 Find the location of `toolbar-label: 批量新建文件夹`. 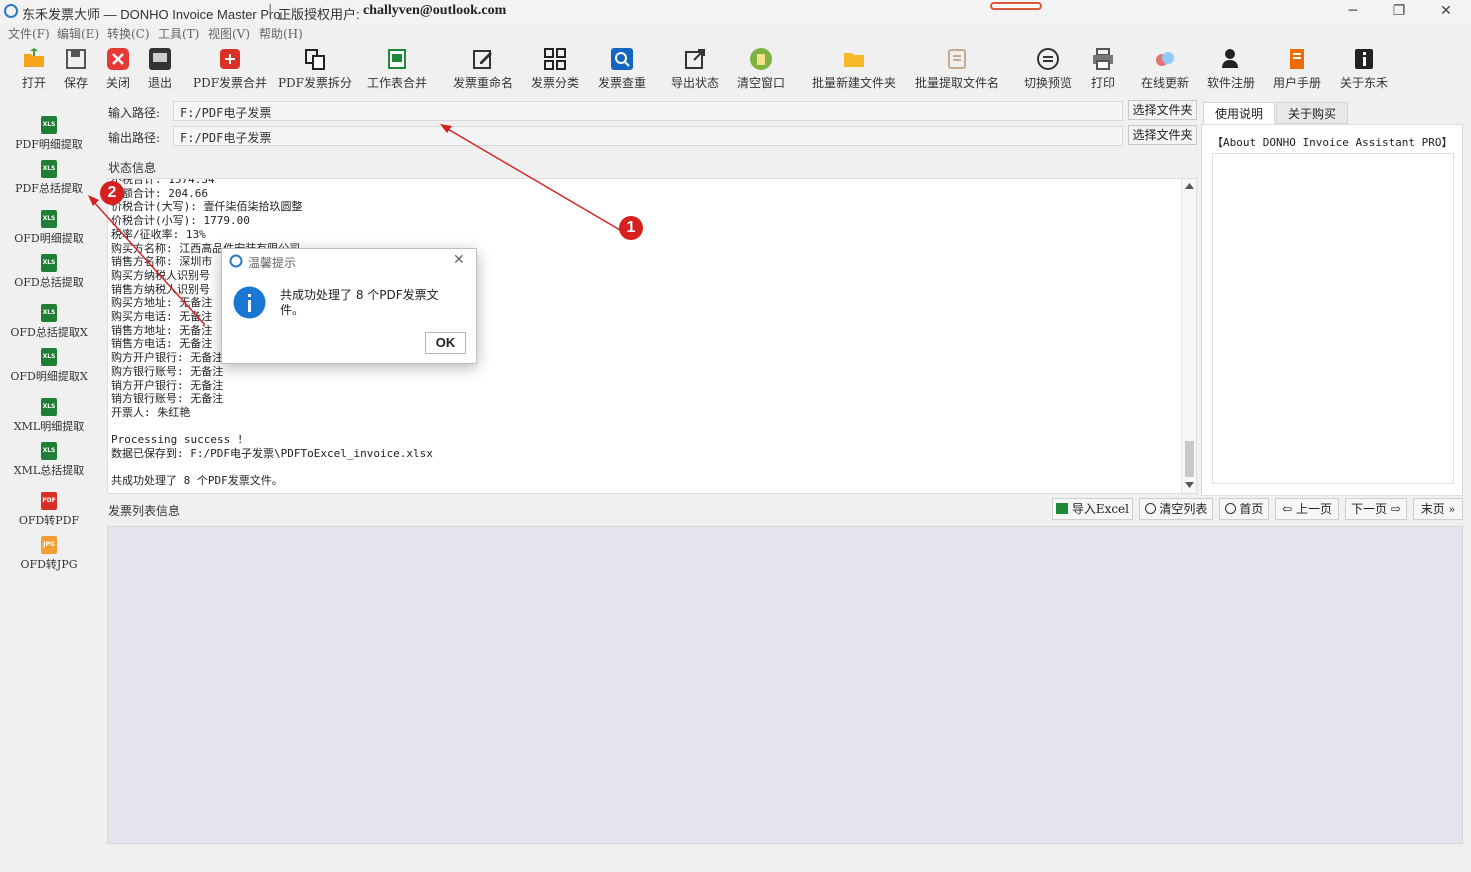

toolbar-label: 批量新建文件夹 is located at coordinates (853, 83).